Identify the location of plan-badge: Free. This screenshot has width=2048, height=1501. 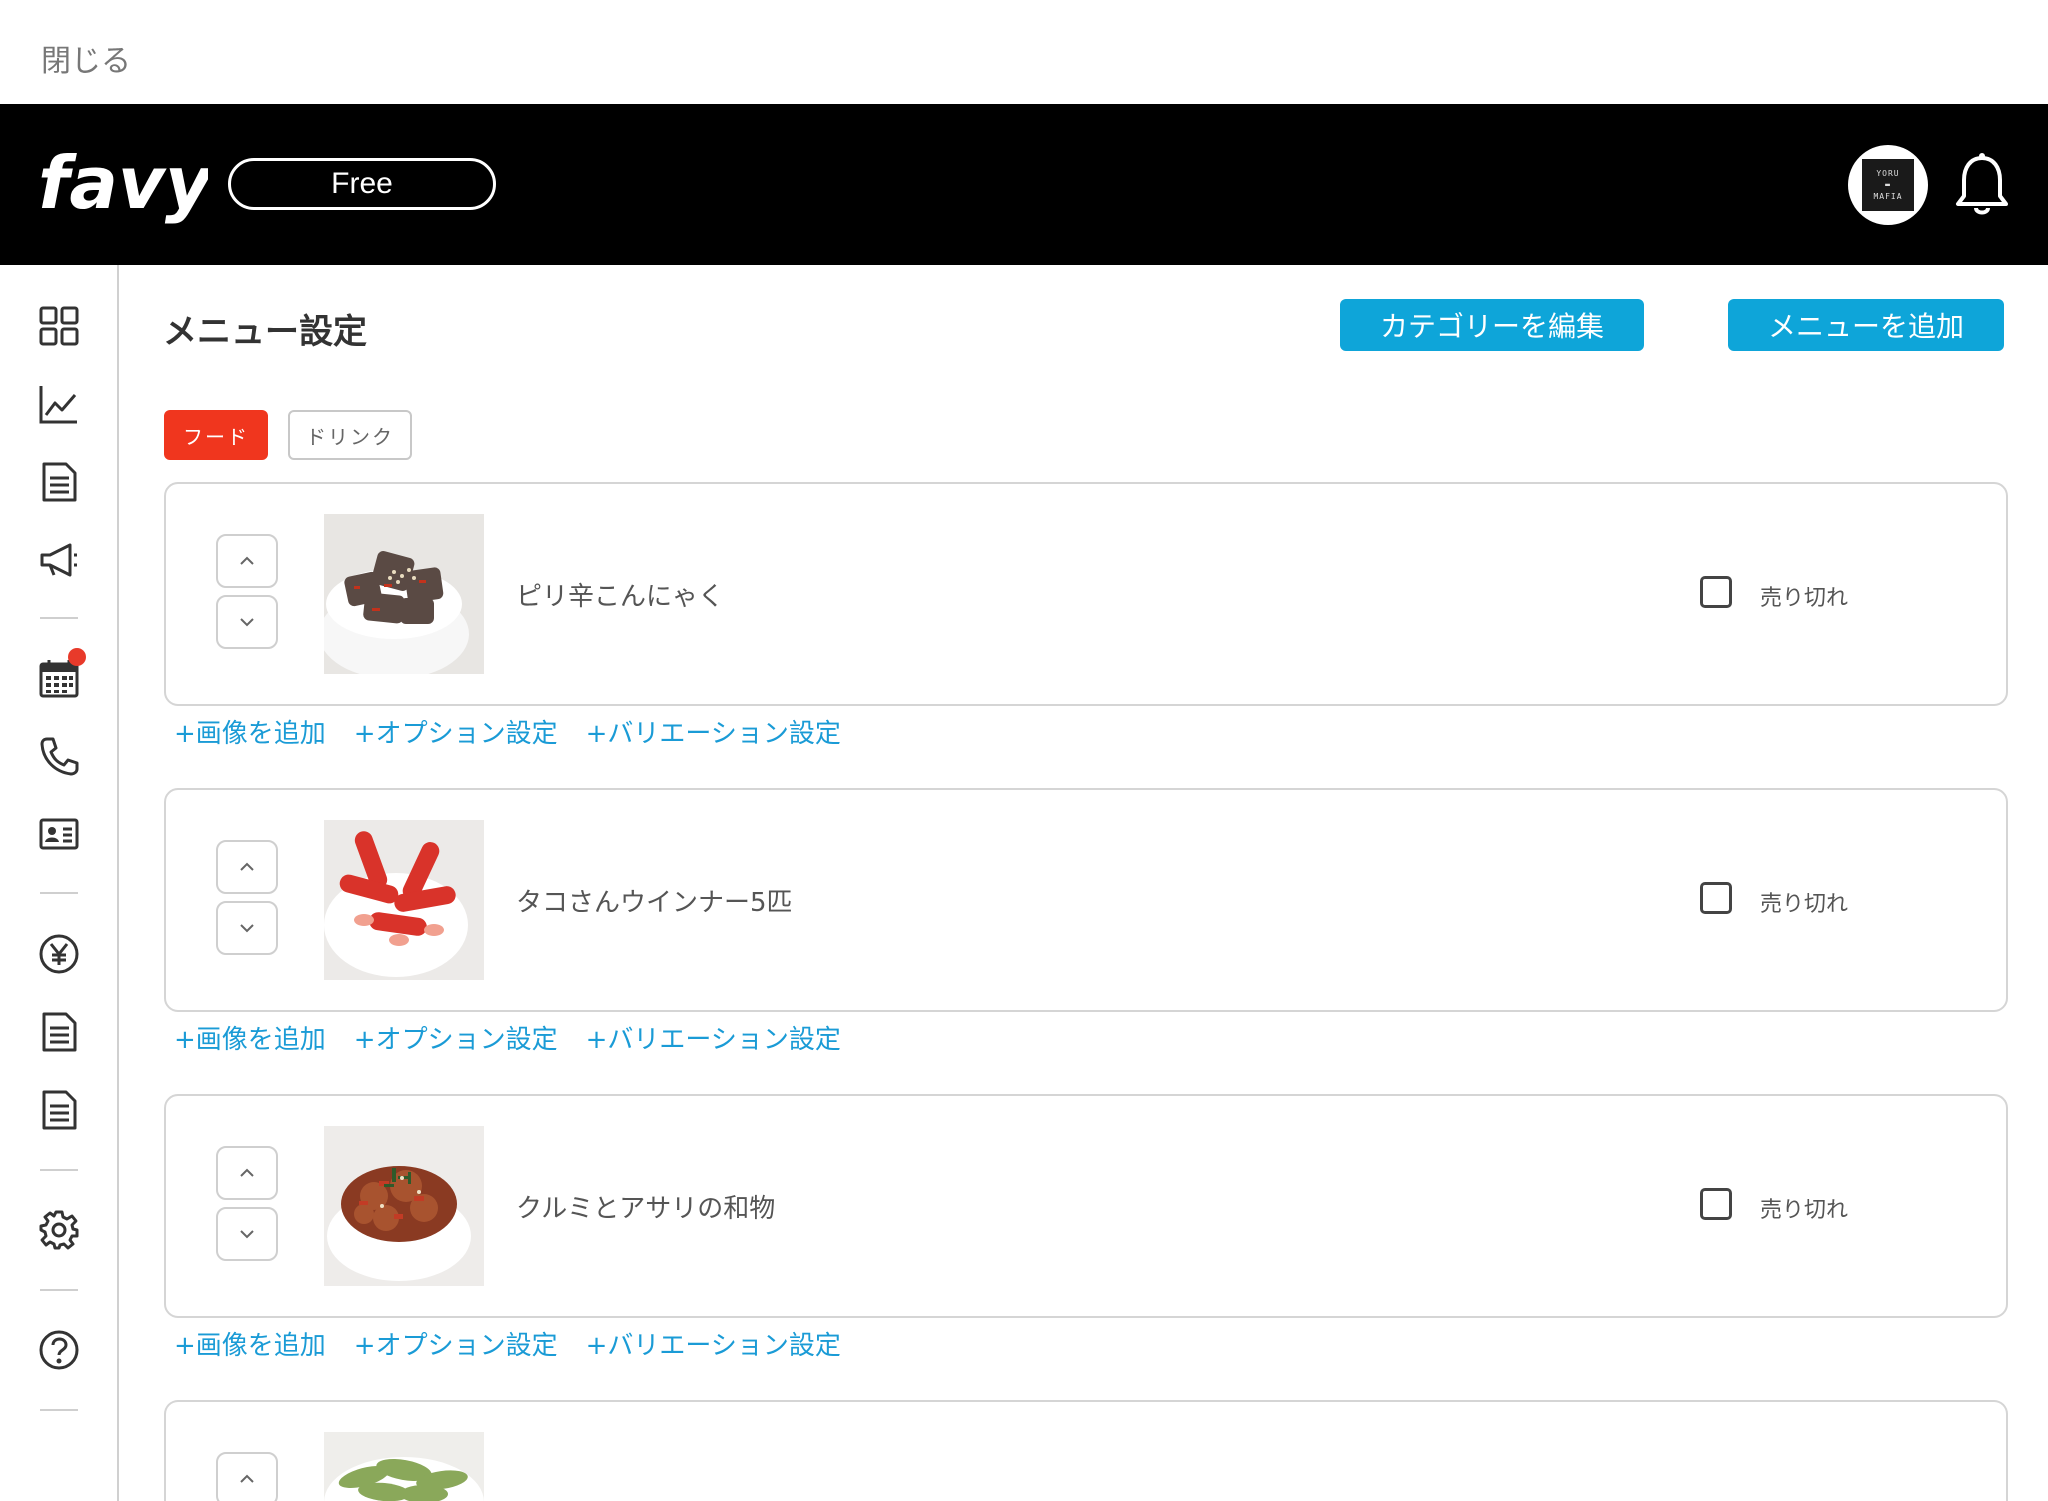
(362, 184).